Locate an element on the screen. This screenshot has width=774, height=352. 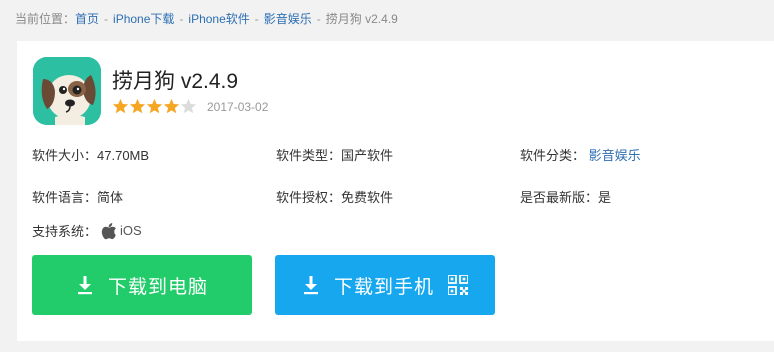
info-type-label: 软件类型： is located at coordinates (309, 155).